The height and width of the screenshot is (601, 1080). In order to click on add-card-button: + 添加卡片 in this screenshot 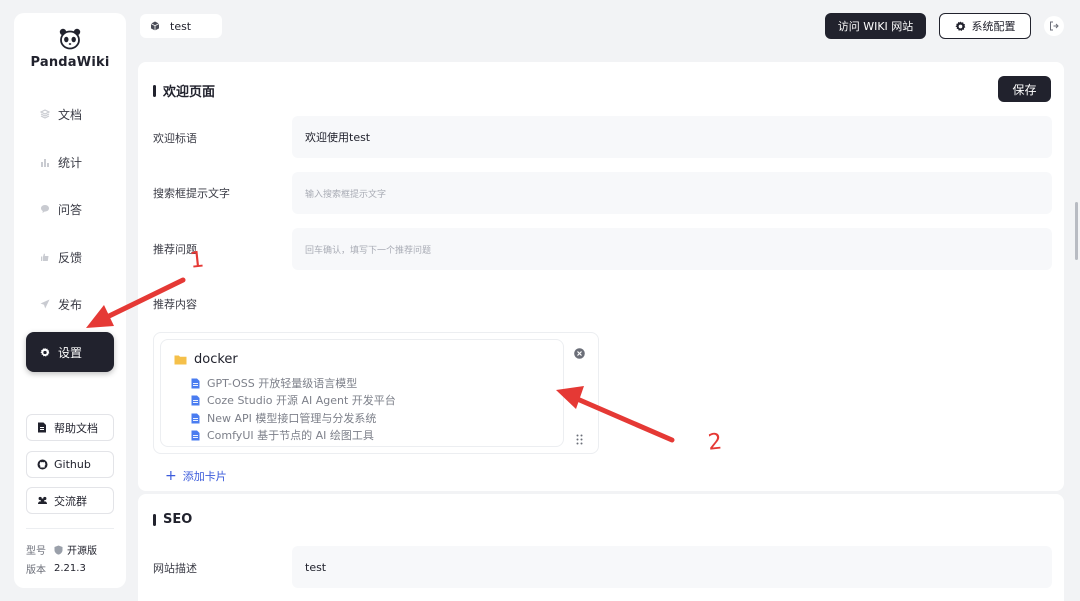, I will do `click(196, 476)`.